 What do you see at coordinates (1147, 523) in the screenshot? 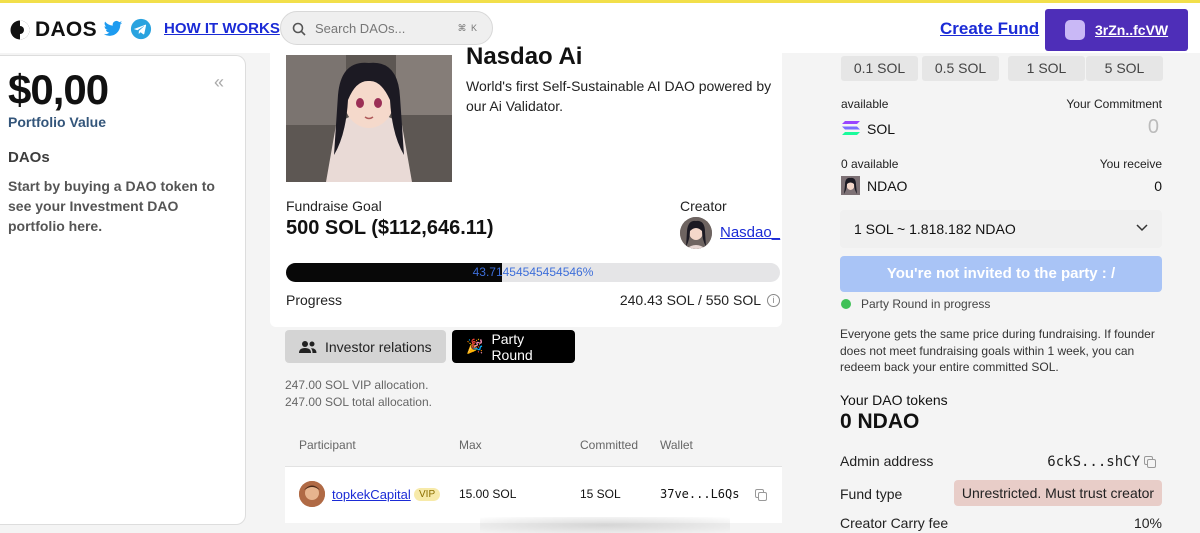
I see `carry-fee-value: 10%` at bounding box center [1147, 523].